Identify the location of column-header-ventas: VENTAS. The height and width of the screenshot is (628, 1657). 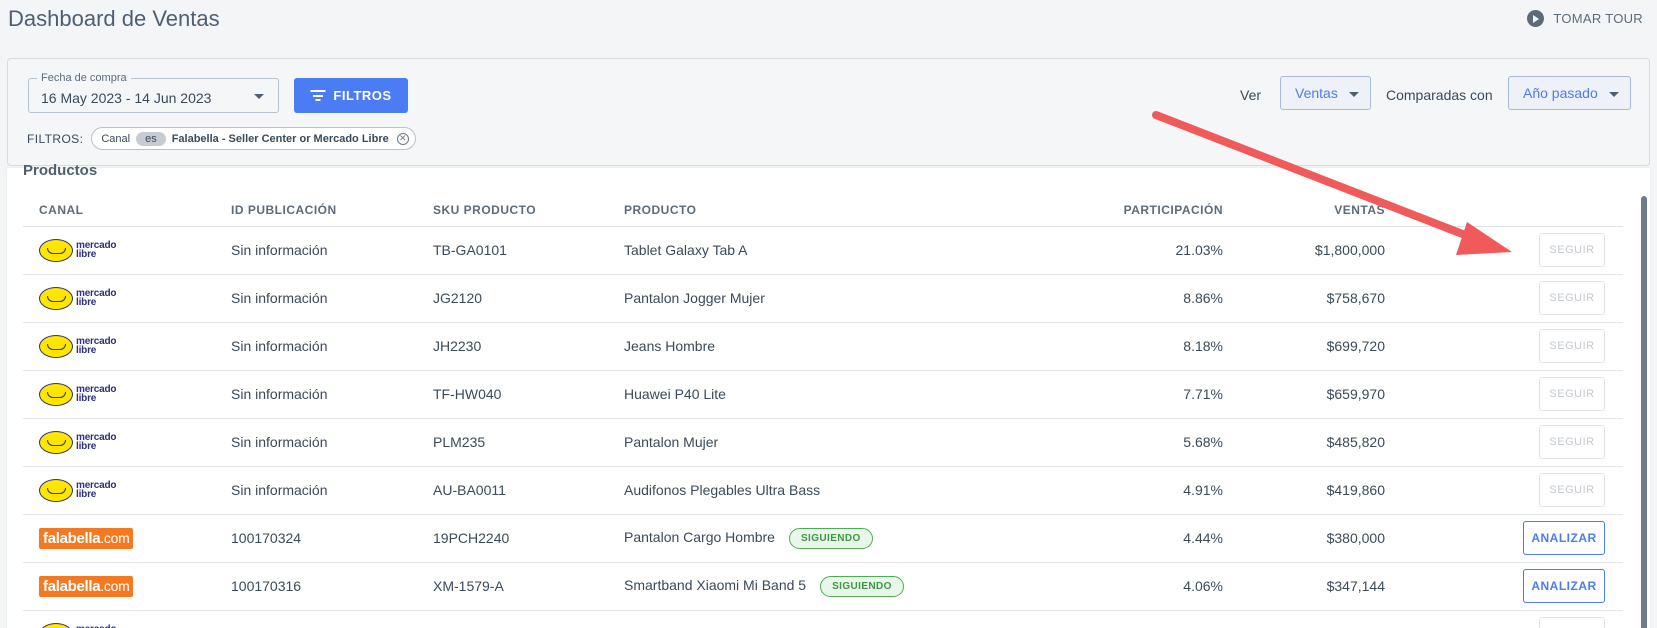
(1304, 211).